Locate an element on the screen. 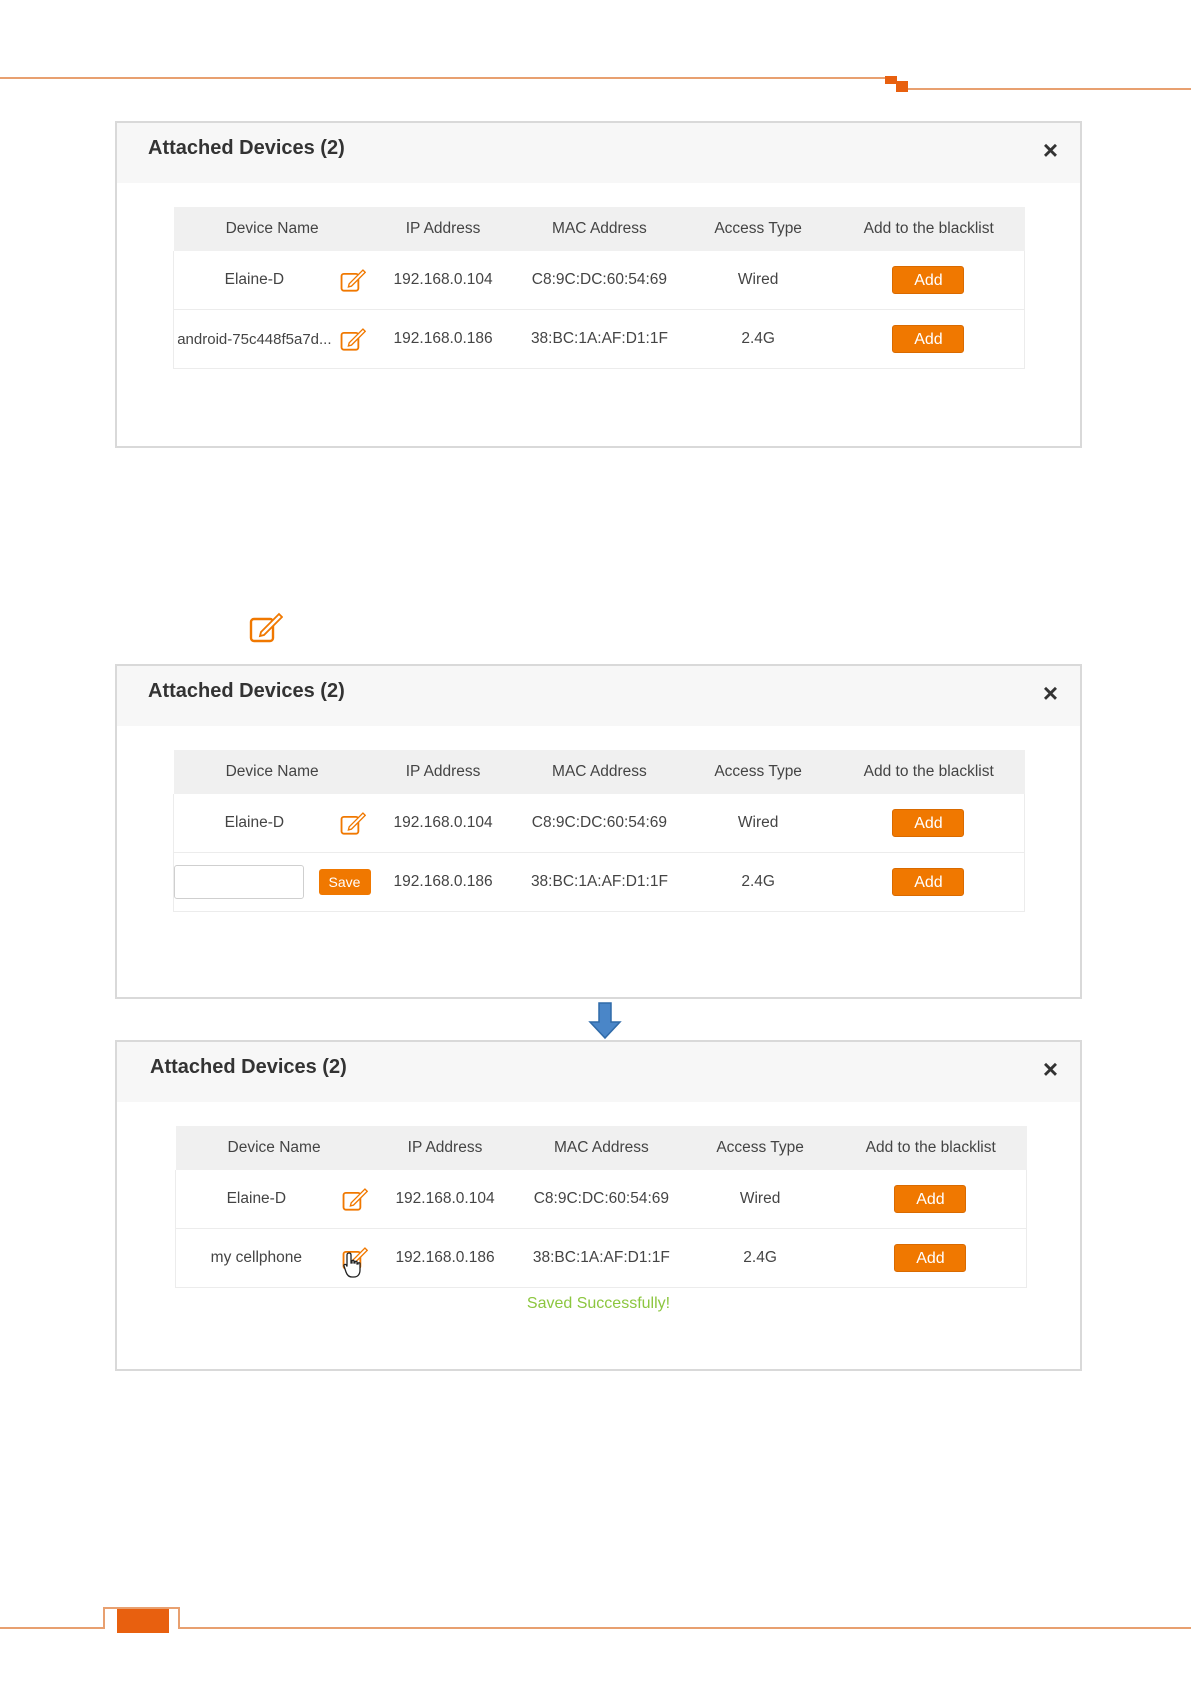 This screenshot has height=1684, width=1191. device-name-edit-cell: Save is located at coordinates (271, 882).